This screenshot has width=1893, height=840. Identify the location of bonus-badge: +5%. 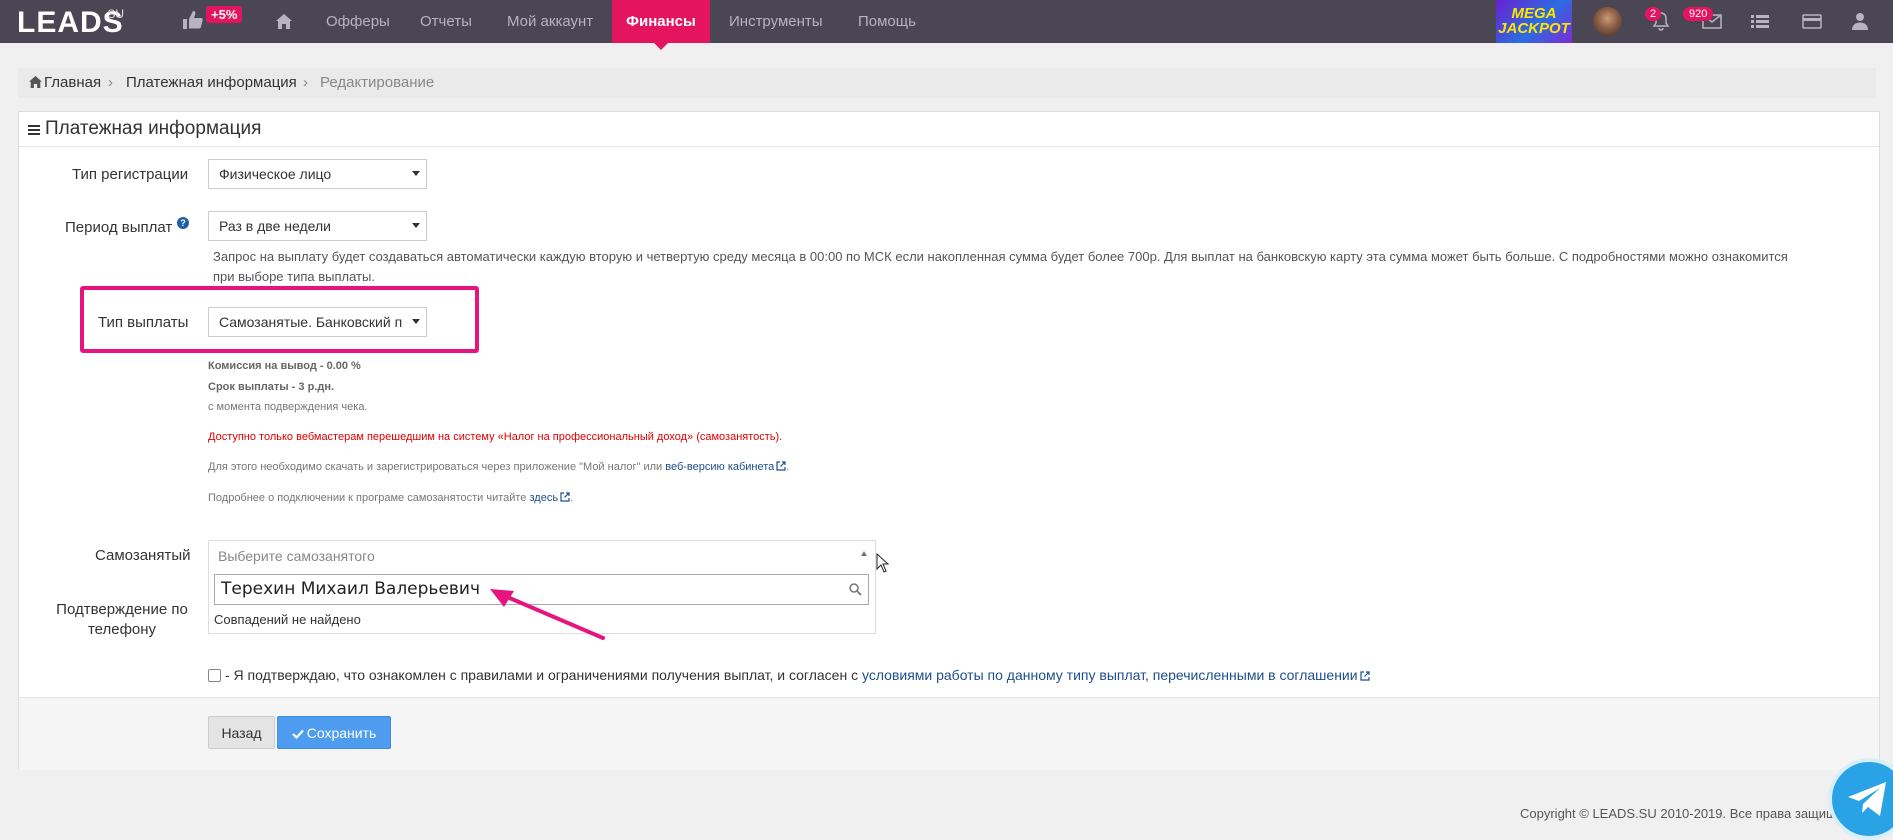
(224, 14).